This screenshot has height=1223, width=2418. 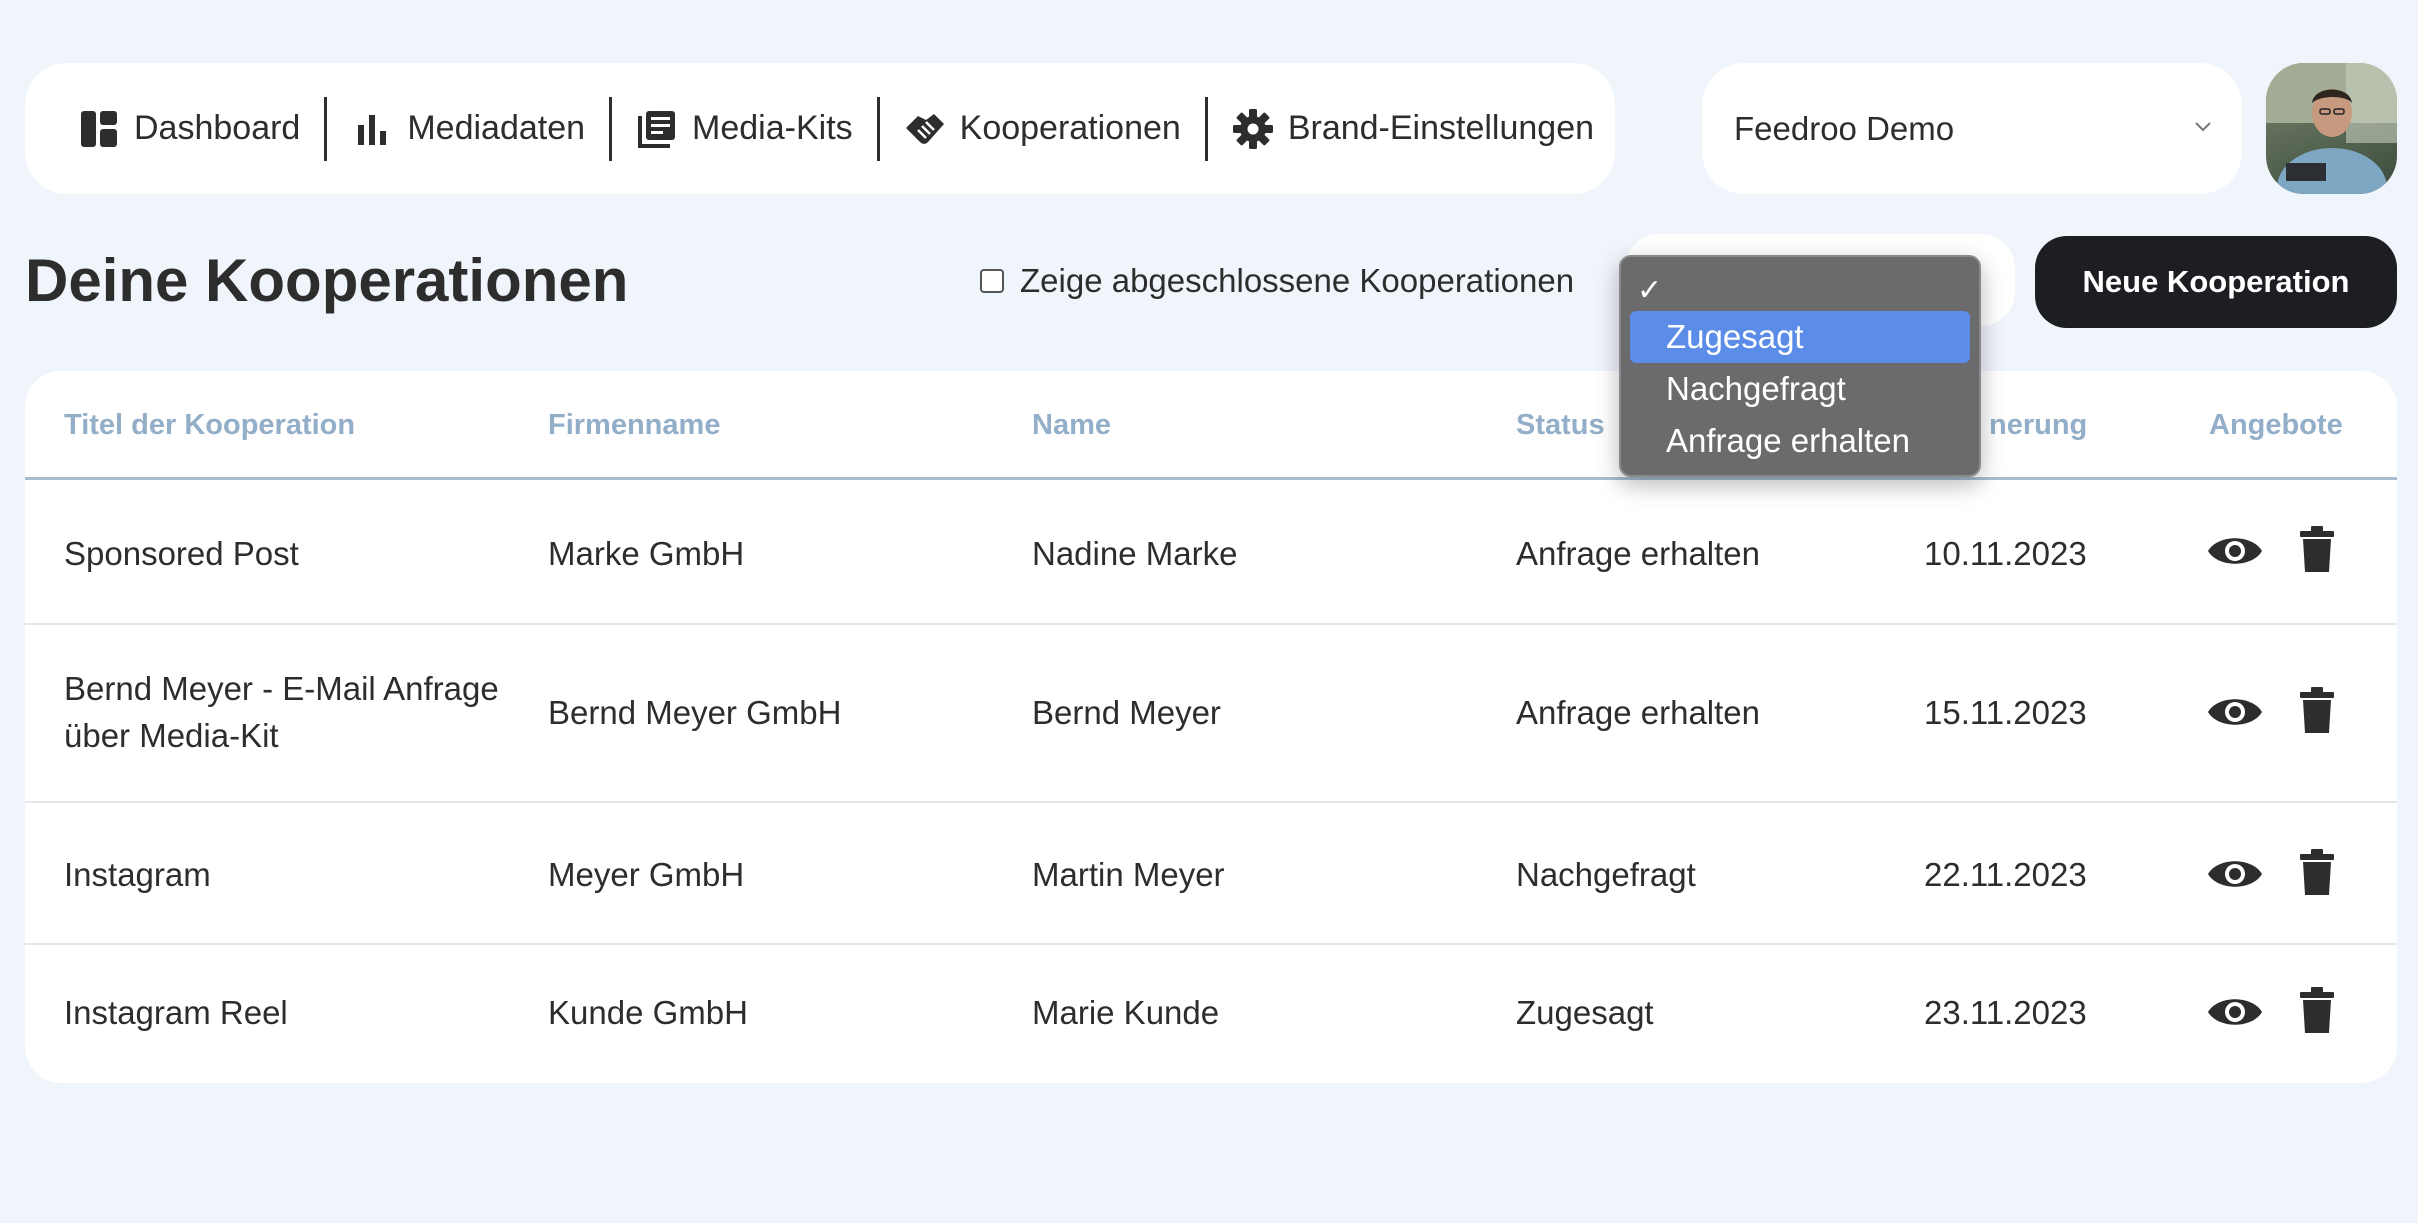 What do you see at coordinates (992, 281) in the screenshot?
I see `show-closed-checkbox` at bounding box center [992, 281].